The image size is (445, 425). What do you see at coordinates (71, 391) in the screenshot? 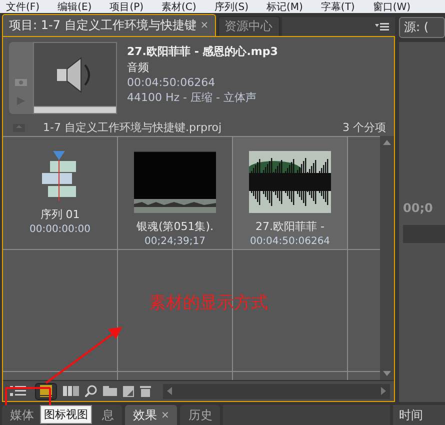
I see `freeform-view-icon` at bounding box center [71, 391].